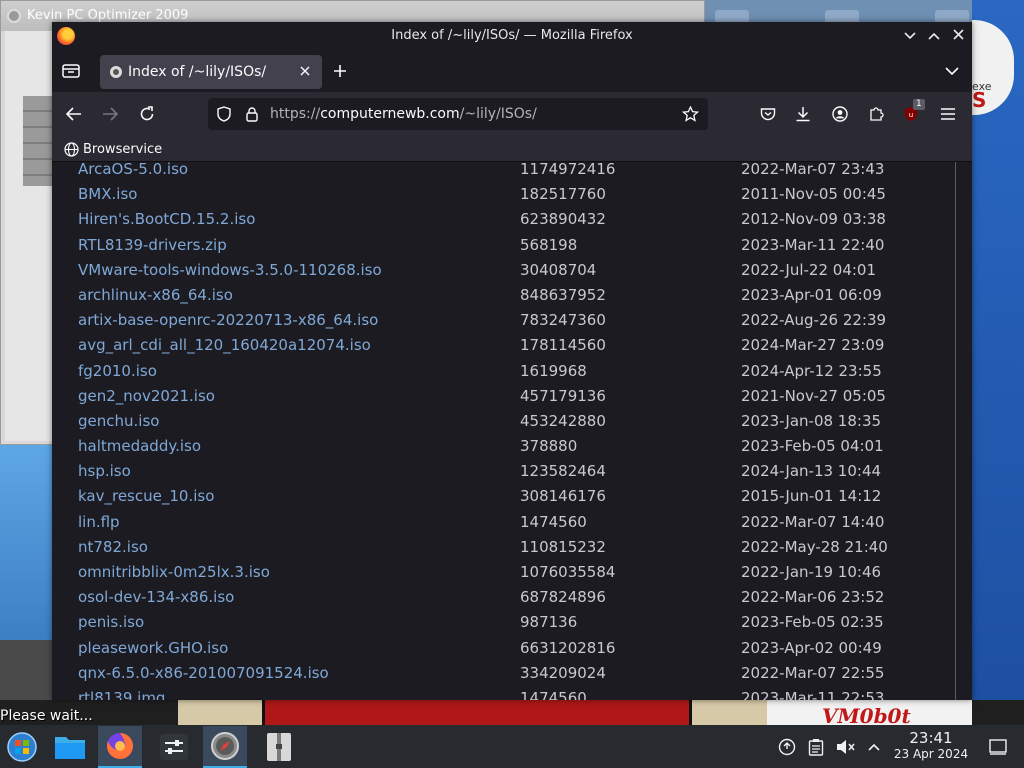  What do you see at coordinates (225, 747) in the screenshot?
I see `taskbar-optimizer` at bounding box center [225, 747].